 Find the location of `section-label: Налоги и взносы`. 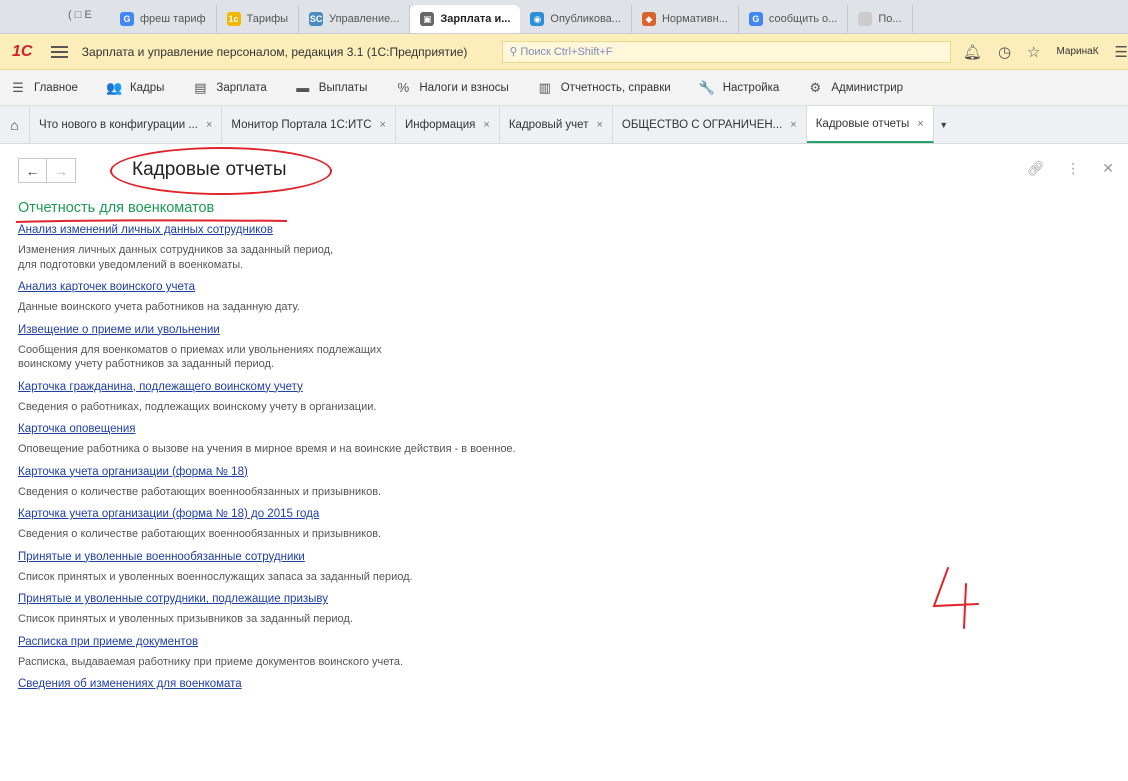

section-label: Налоги и взносы is located at coordinates (464, 87).